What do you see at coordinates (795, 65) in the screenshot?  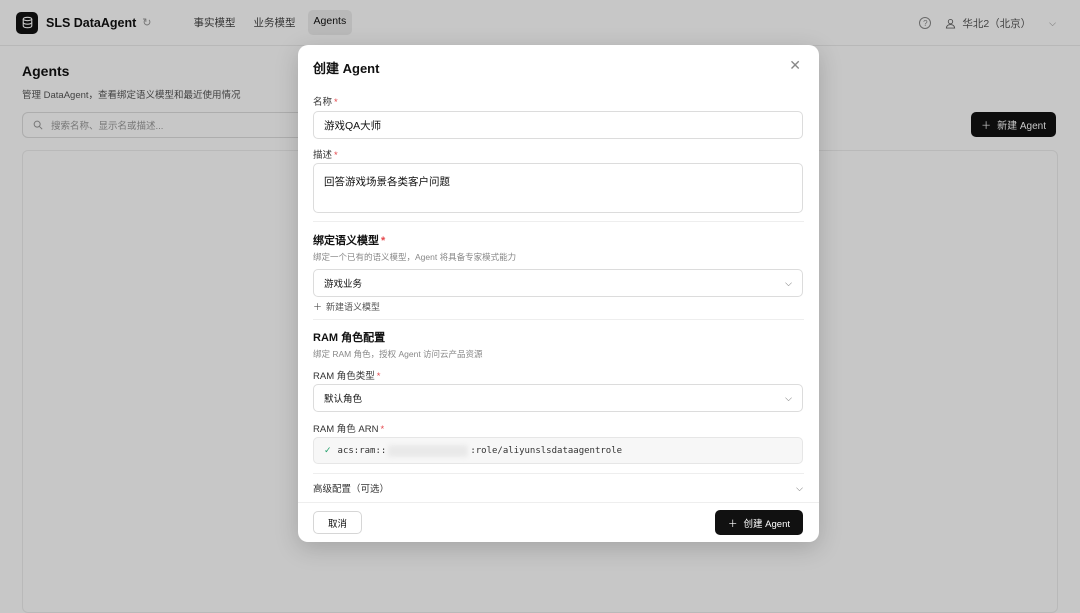 I see `close-icon: ✕` at bounding box center [795, 65].